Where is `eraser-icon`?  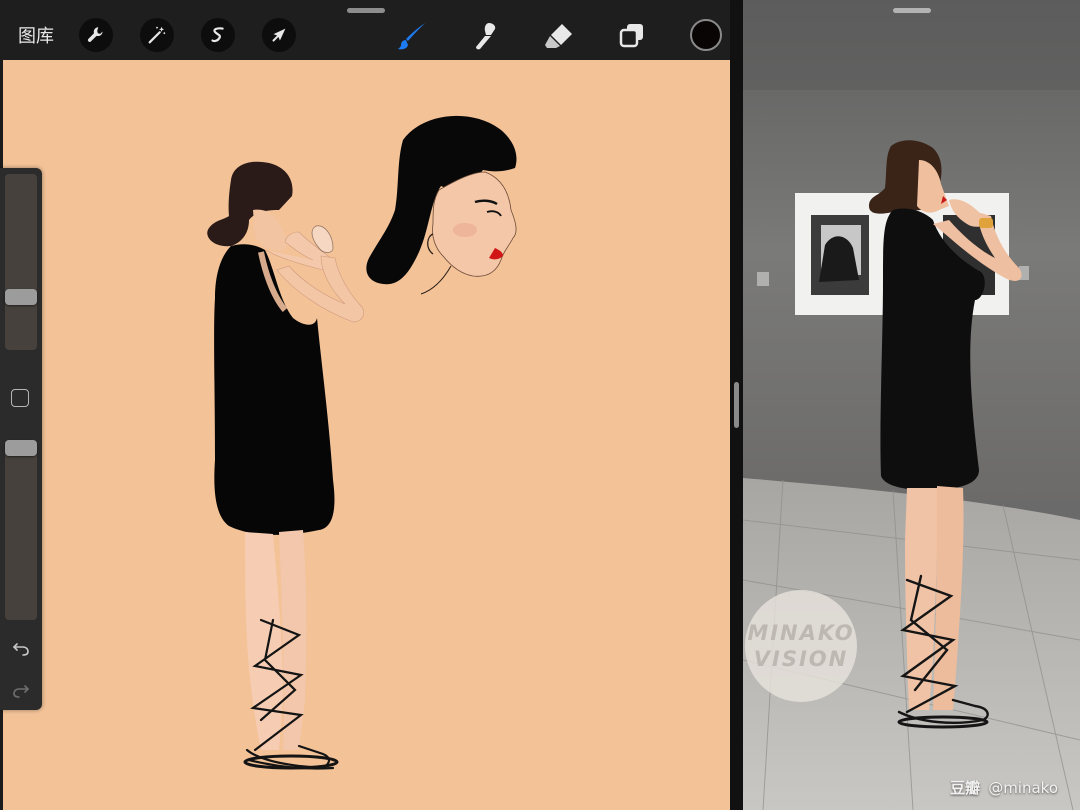 eraser-icon is located at coordinates (558, 36).